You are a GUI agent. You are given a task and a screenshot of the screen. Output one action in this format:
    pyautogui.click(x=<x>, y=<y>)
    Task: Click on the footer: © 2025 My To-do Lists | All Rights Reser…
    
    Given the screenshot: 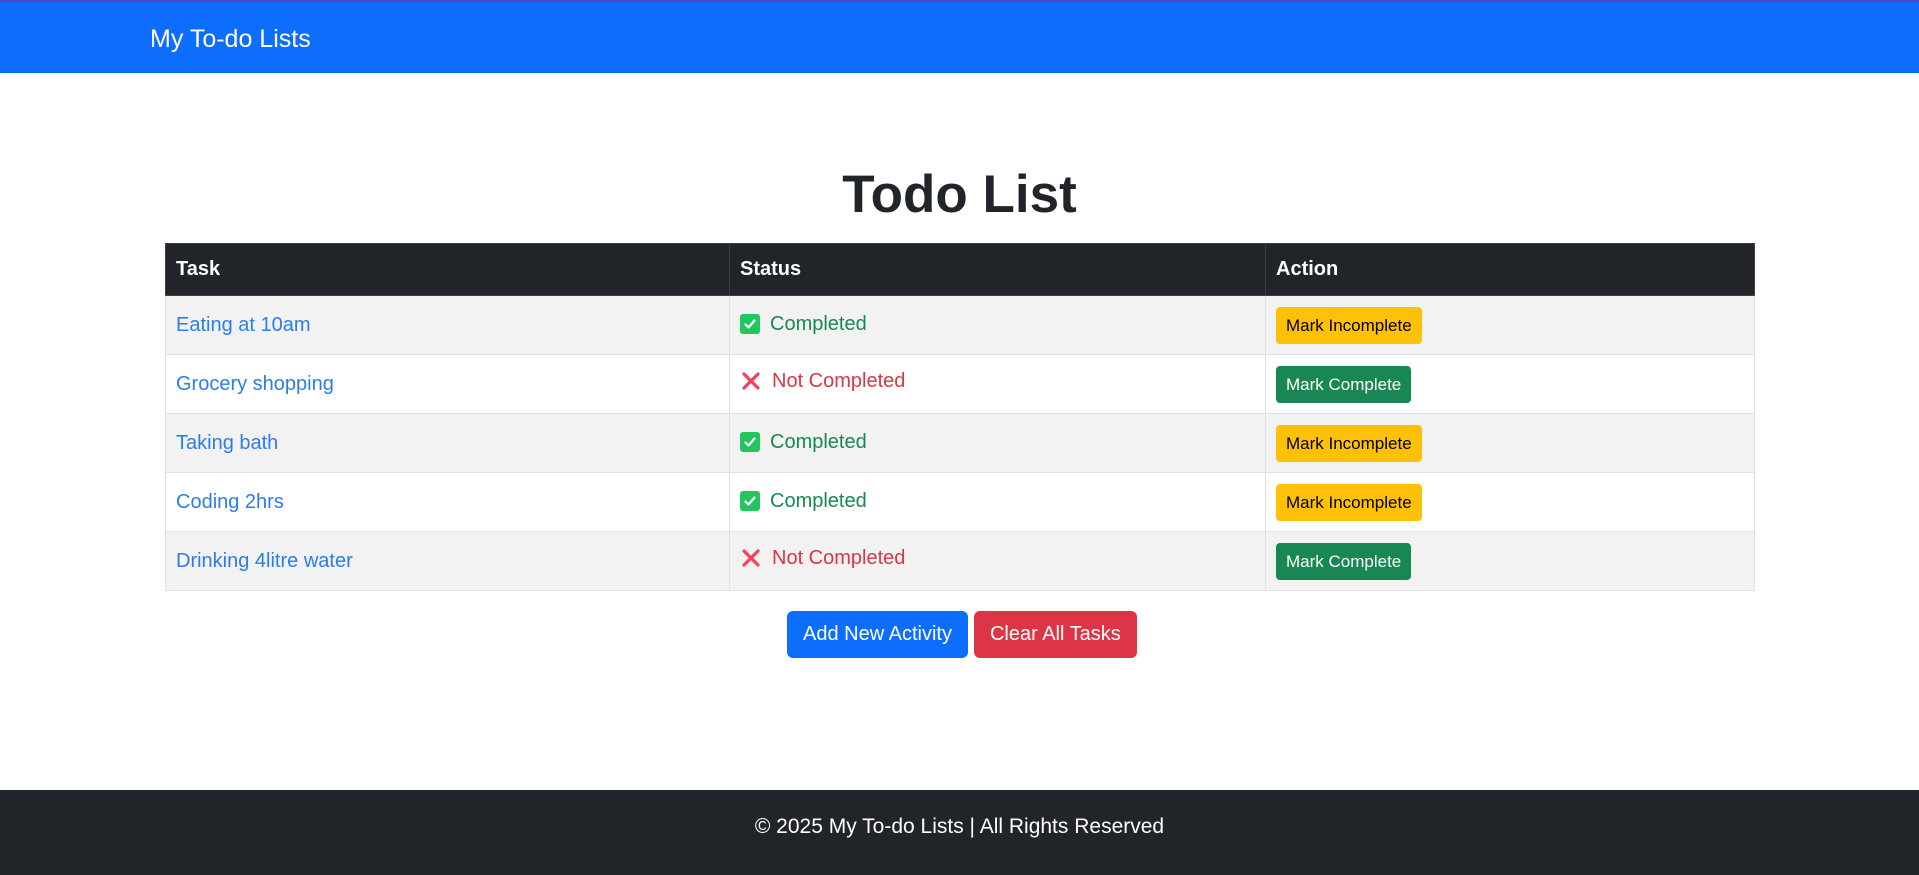 What is the action you would take?
    pyautogui.click(x=959, y=832)
    